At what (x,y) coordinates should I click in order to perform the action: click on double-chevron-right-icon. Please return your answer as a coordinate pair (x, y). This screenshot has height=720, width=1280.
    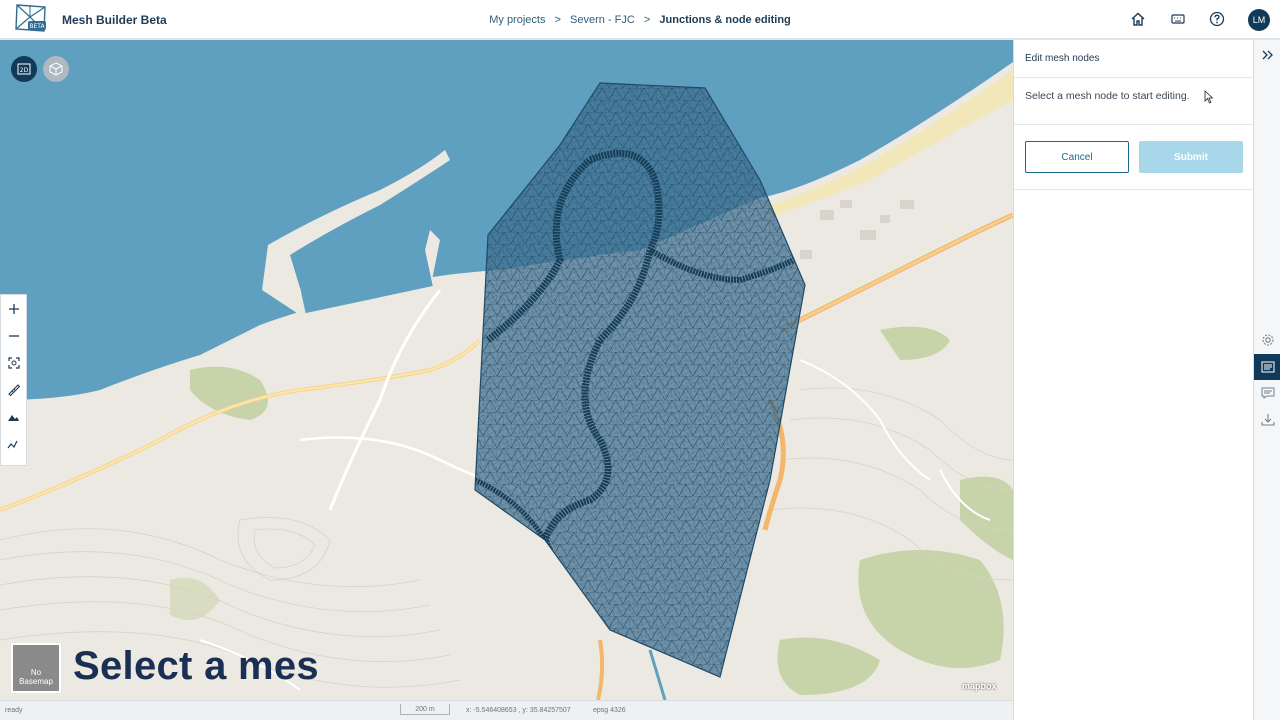
    Looking at the image, I should click on (1267, 55).